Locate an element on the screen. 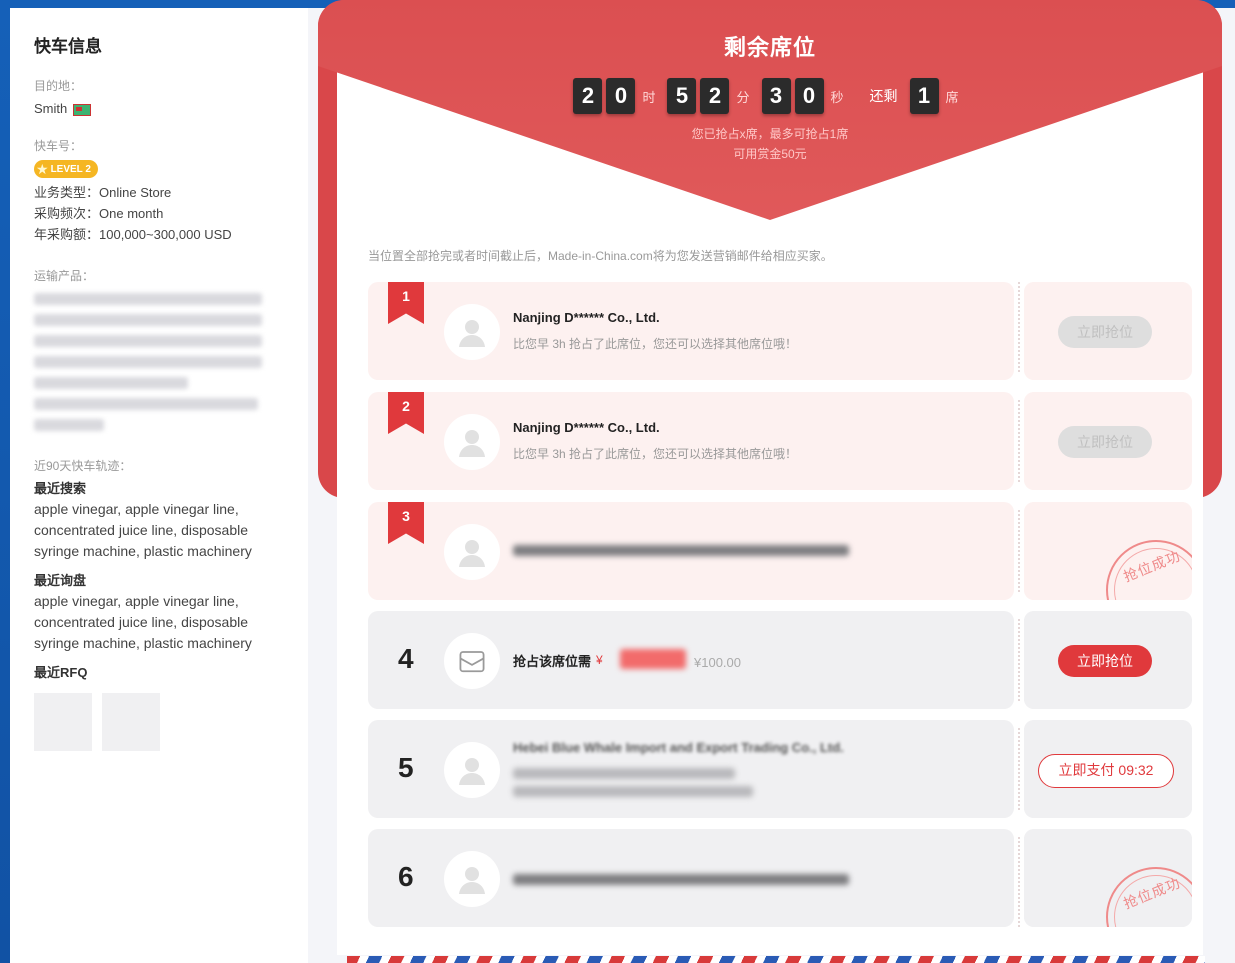 This screenshot has height=963, width=1235. seconds-unit: 秒 is located at coordinates (837, 97).